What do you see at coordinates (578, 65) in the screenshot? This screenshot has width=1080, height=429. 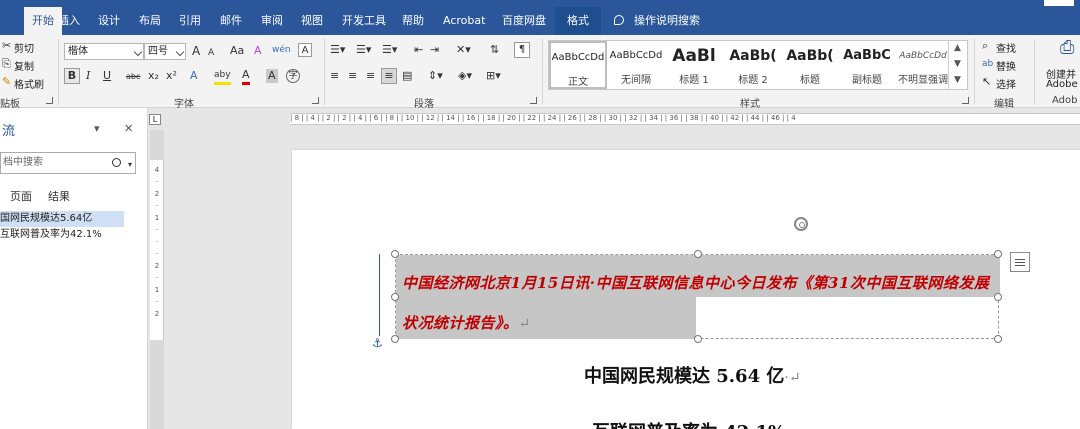 I see `style-normal: AaBbCcDd 正文` at bounding box center [578, 65].